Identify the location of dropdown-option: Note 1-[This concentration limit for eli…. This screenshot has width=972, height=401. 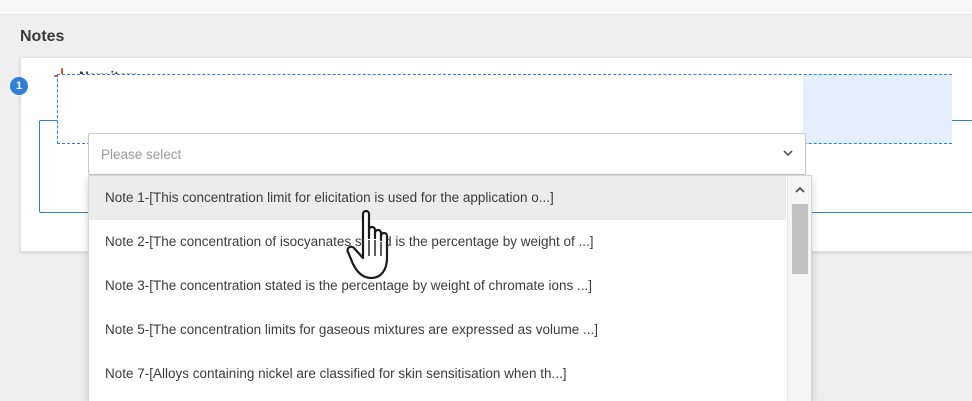
(437, 198).